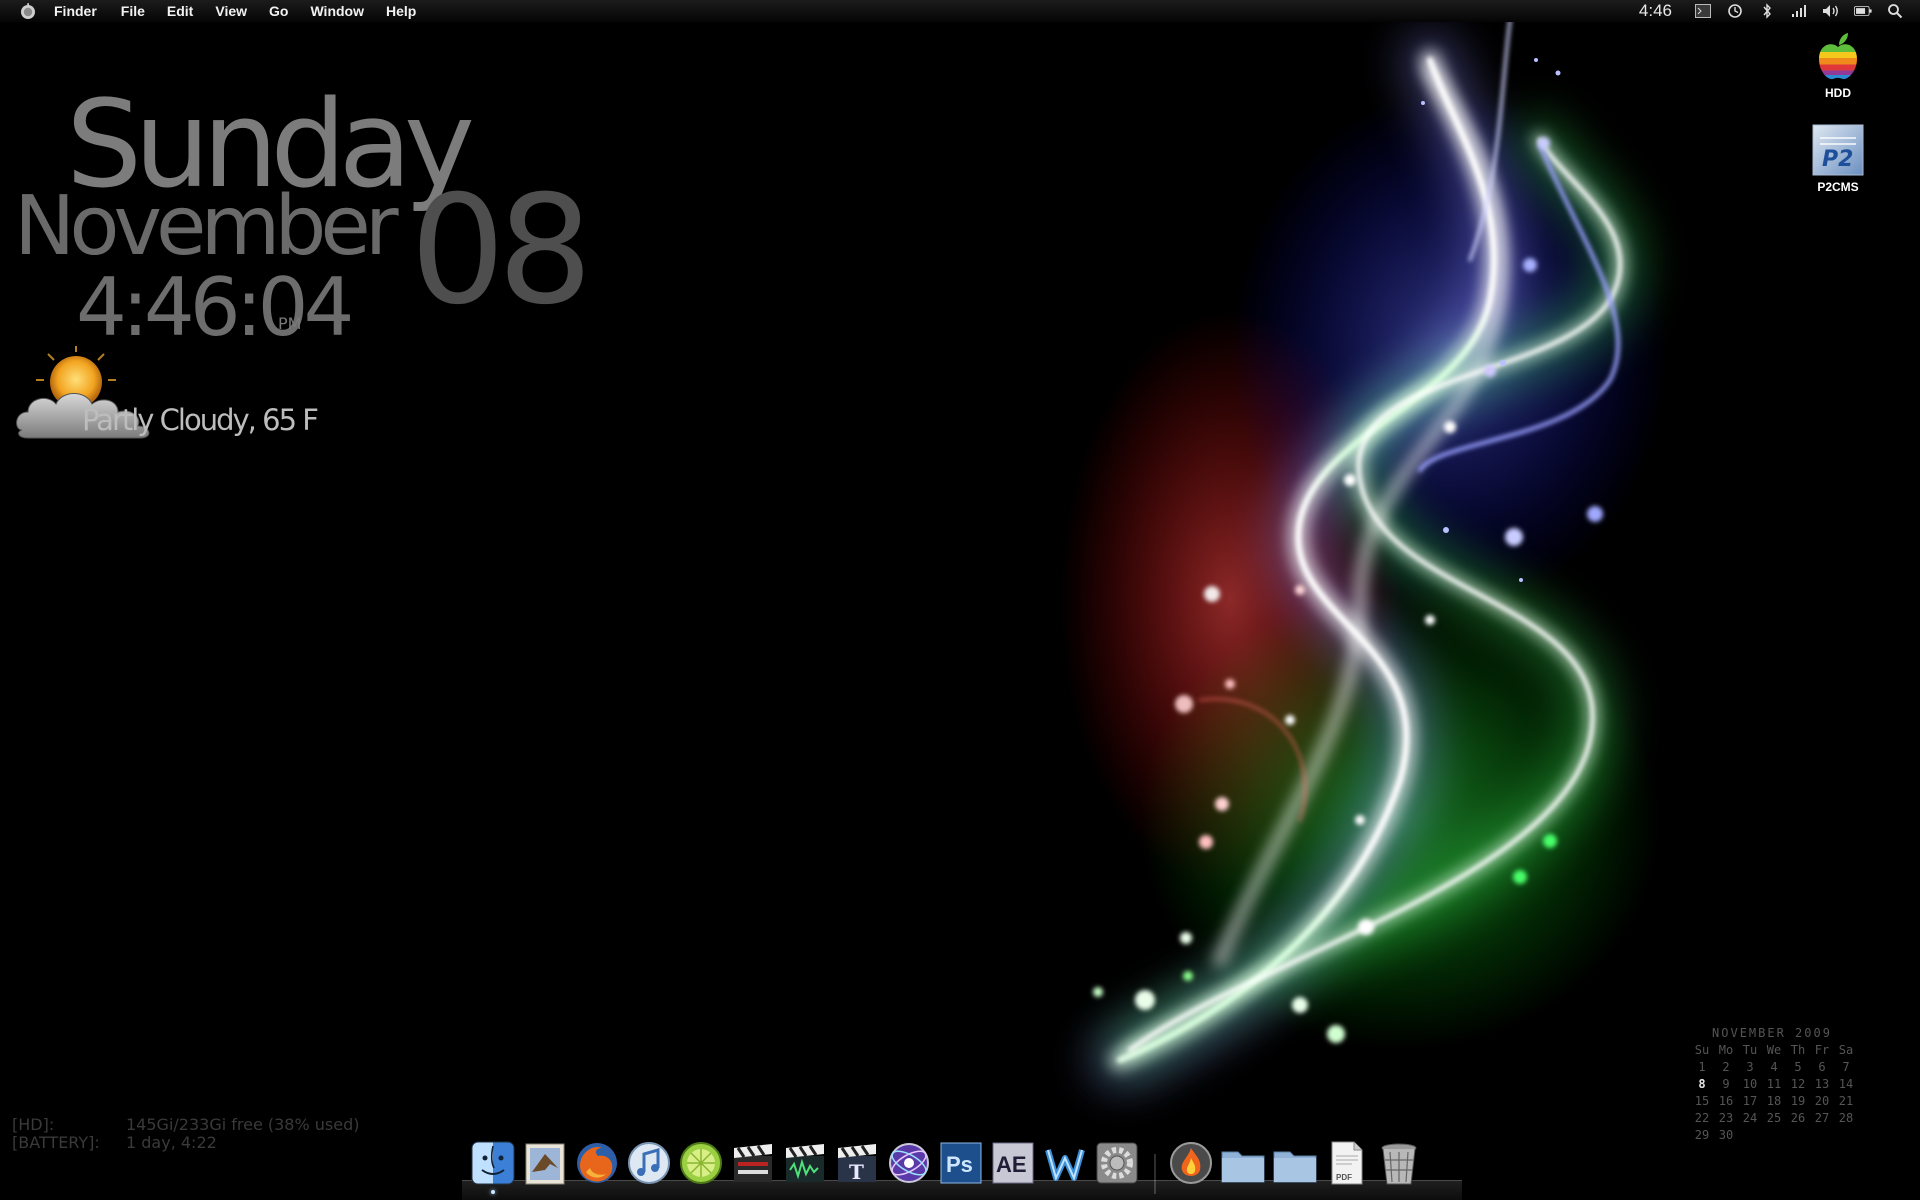 This screenshot has height=1200, width=1920. Describe the element at coordinates (1838, 187) in the screenshot. I see `p2cms-label: P2CMS` at that location.